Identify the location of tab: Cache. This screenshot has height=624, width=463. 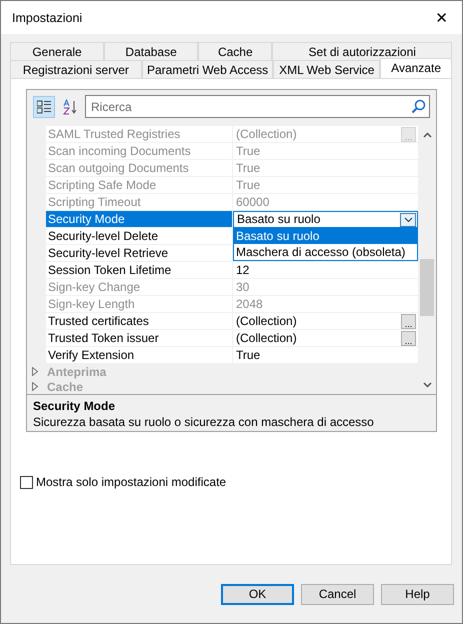
(235, 51).